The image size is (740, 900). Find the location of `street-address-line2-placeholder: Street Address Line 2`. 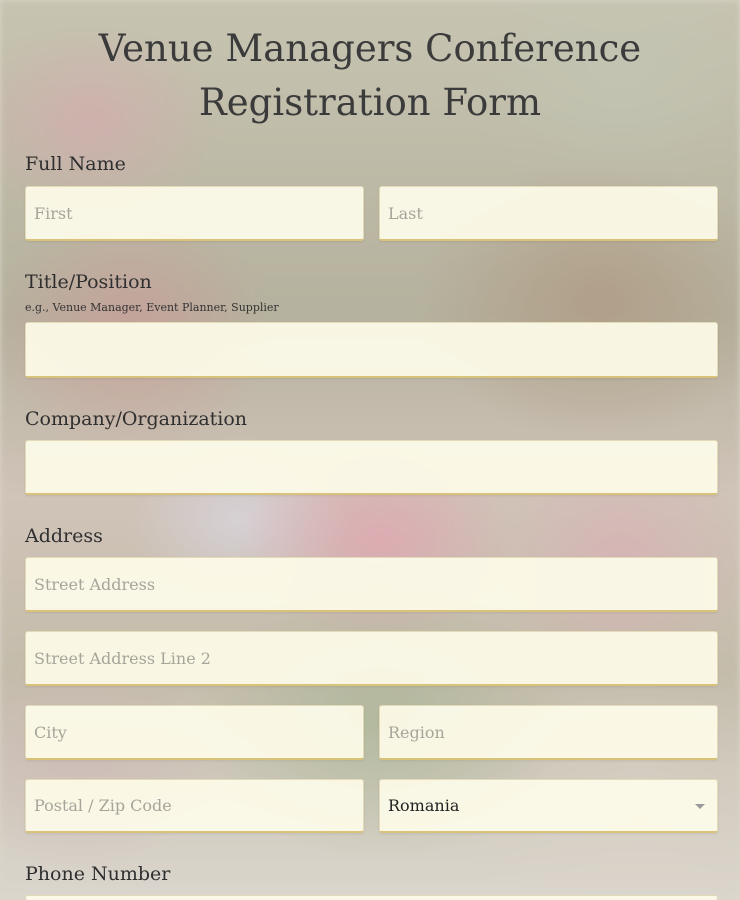

street-address-line2-placeholder: Street Address Line 2 is located at coordinates (122, 658).